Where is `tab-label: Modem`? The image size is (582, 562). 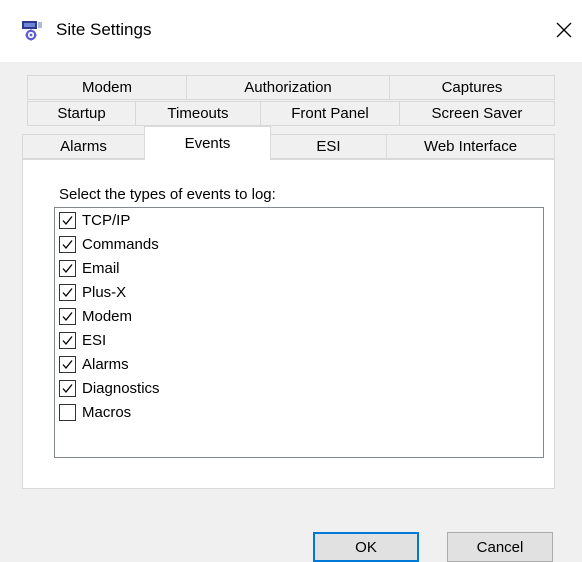
tab-label: Modem is located at coordinates (107, 87).